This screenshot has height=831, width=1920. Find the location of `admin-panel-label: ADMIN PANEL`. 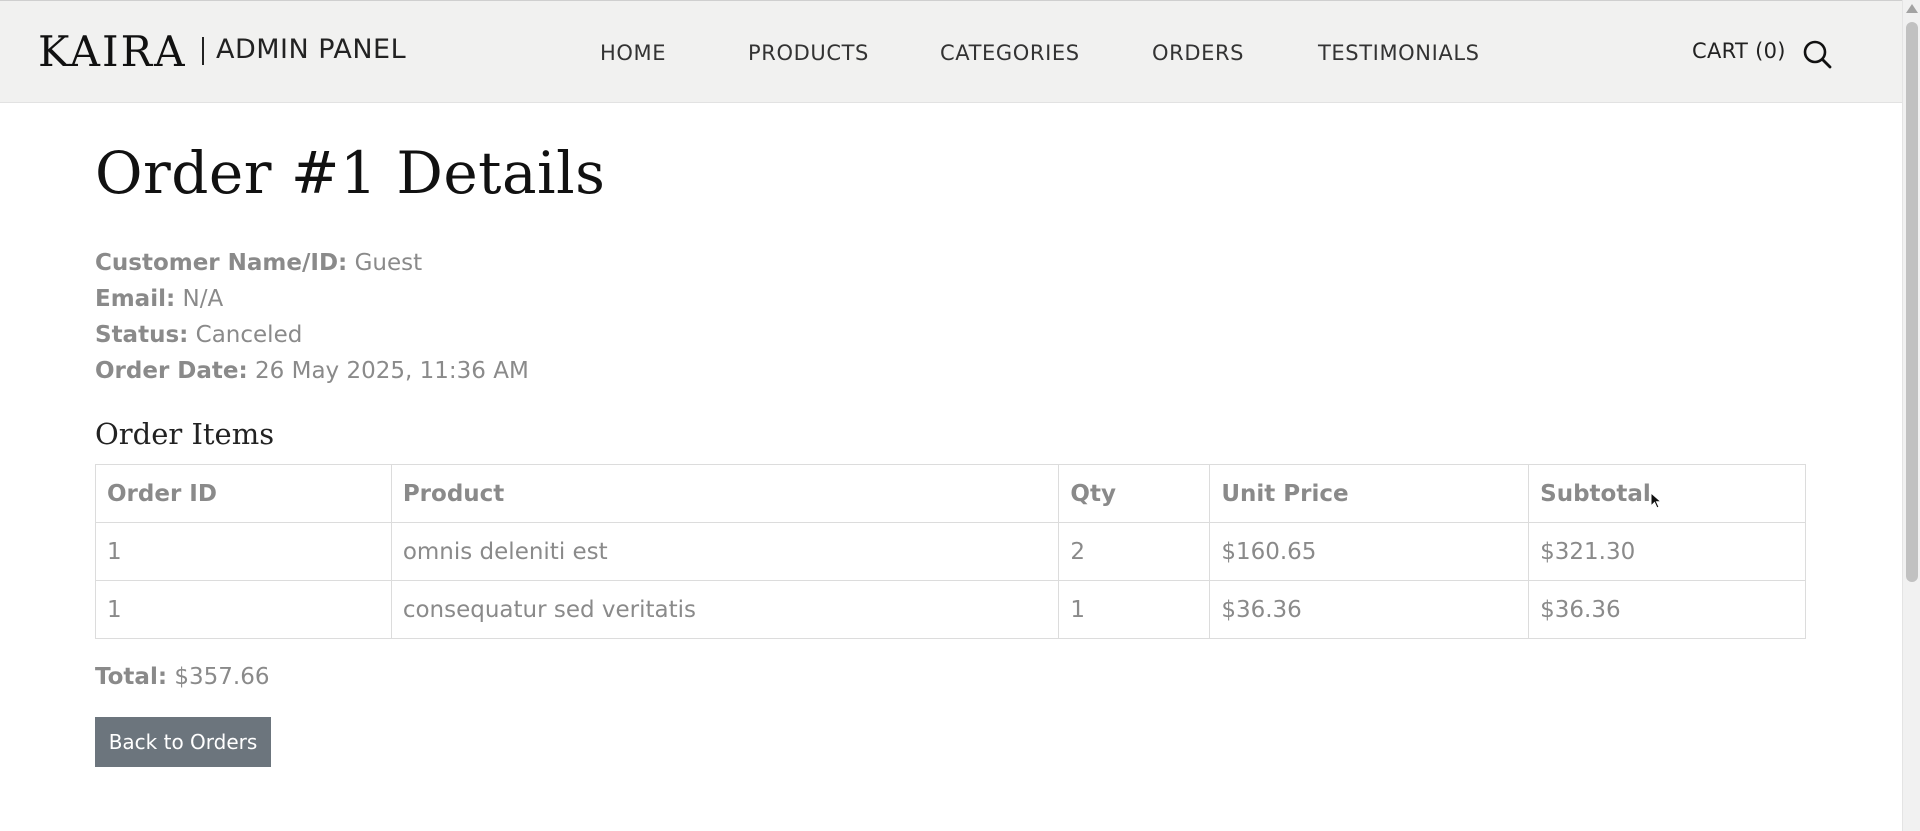

admin-panel-label: ADMIN PANEL is located at coordinates (311, 49).